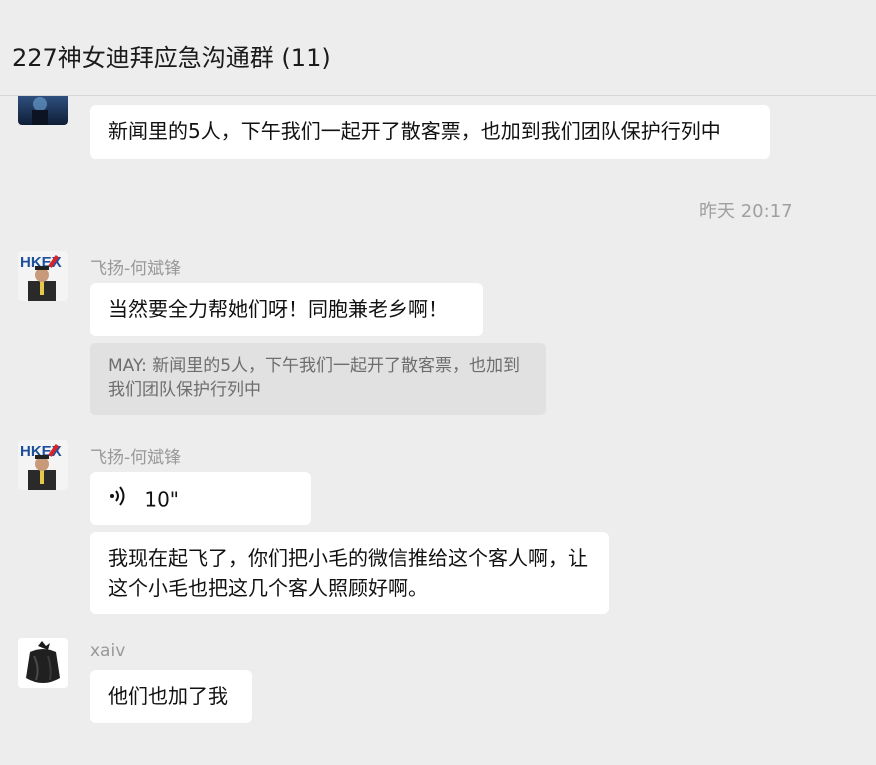 The width and height of the screenshot is (876, 765). What do you see at coordinates (278, 309) in the screenshot?
I see `message-text: 当然要全力帮她们呀！同胞兼老乡啊！` at bounding box center [278, 309].